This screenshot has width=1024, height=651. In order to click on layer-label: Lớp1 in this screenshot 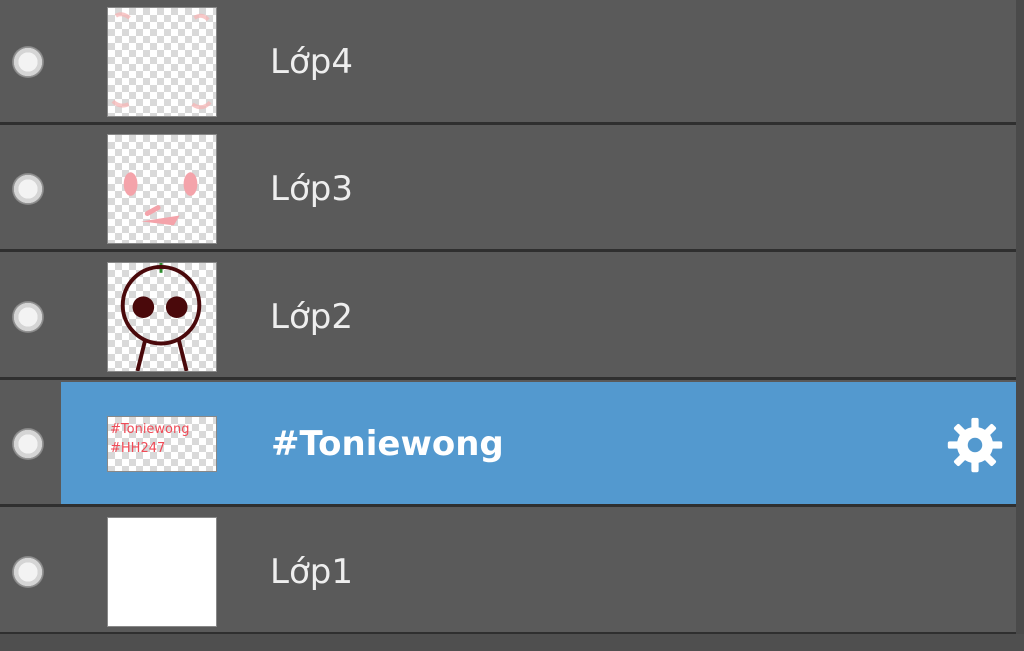, I will do `click(311, 572)`.